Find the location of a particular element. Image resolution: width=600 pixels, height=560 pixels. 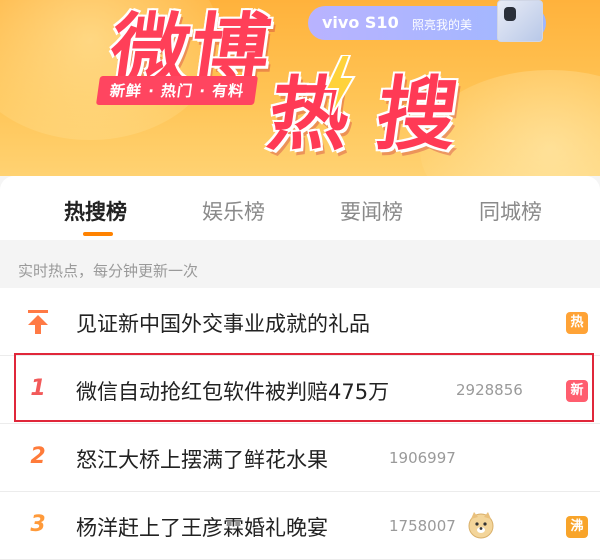

update-notice: 实时热点，每分钟更新一次 is located at coordinates (300, 264).